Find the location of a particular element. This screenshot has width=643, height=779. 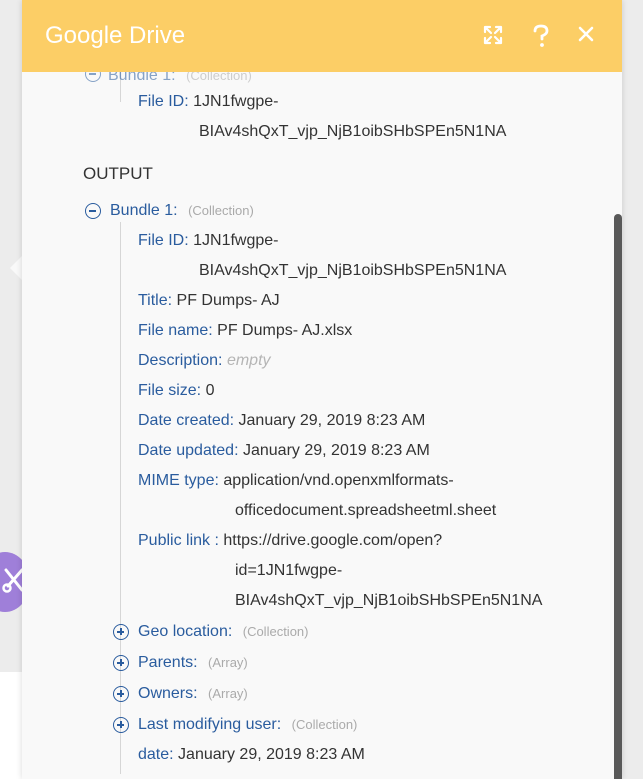

output-bundle-label: Bundle 1: (Collection) is located at coordinates (182, 211).